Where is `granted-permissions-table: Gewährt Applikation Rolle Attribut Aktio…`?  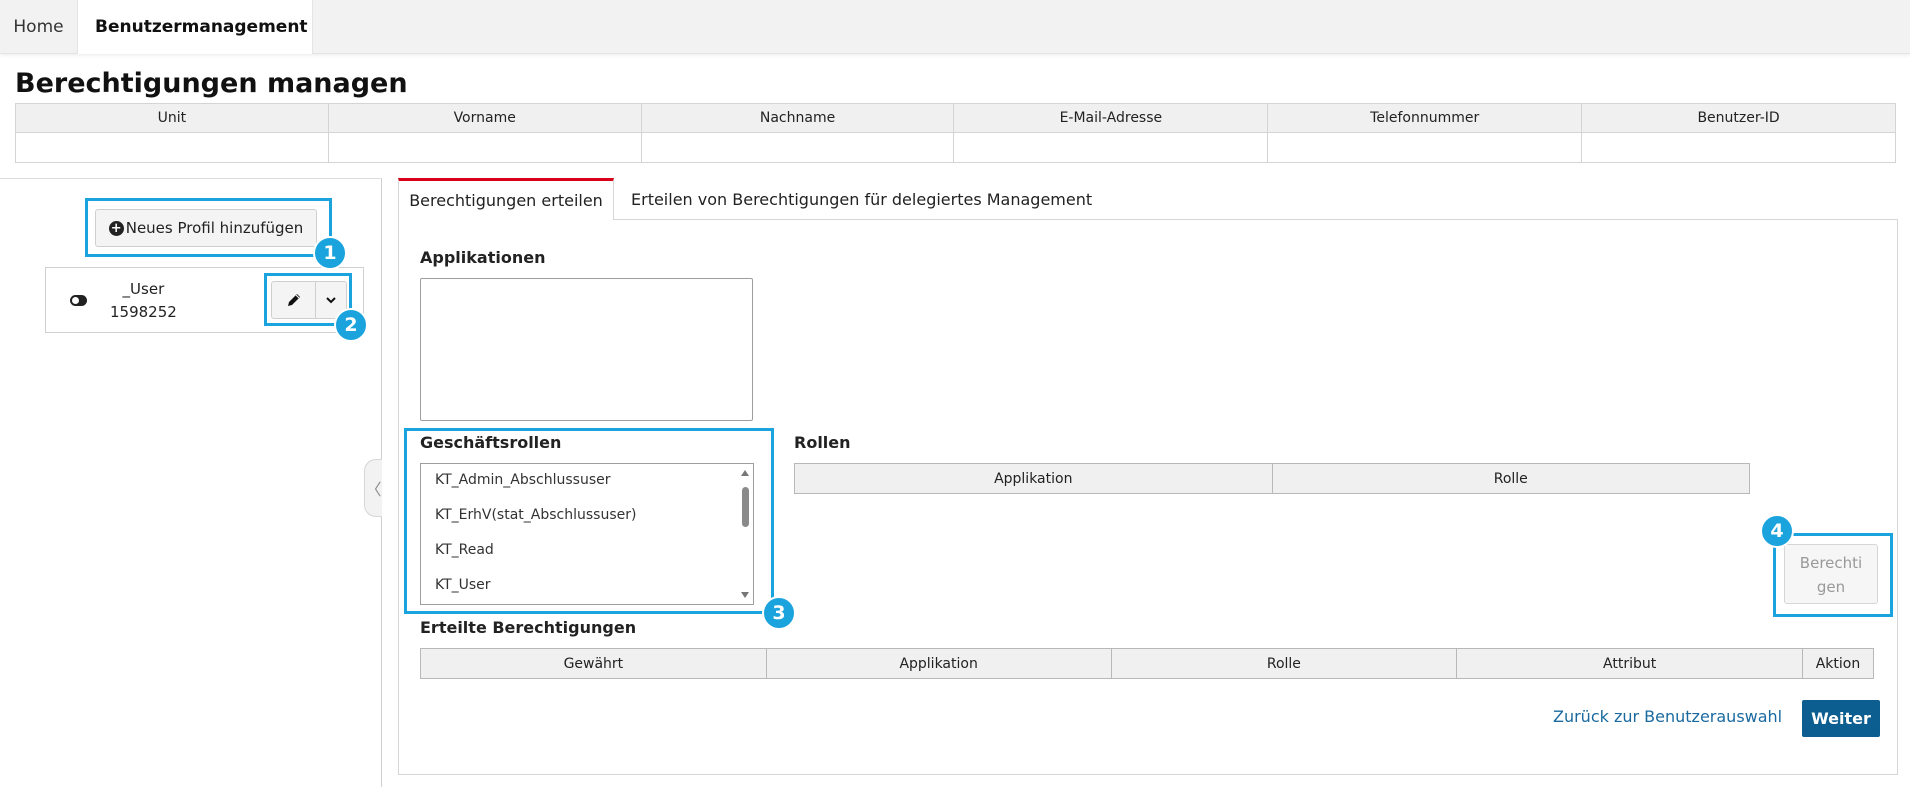
granted-permissions-table: Gewährt Applikation Rolle Attribut Aktio… is located at coordinates (1147, 663).